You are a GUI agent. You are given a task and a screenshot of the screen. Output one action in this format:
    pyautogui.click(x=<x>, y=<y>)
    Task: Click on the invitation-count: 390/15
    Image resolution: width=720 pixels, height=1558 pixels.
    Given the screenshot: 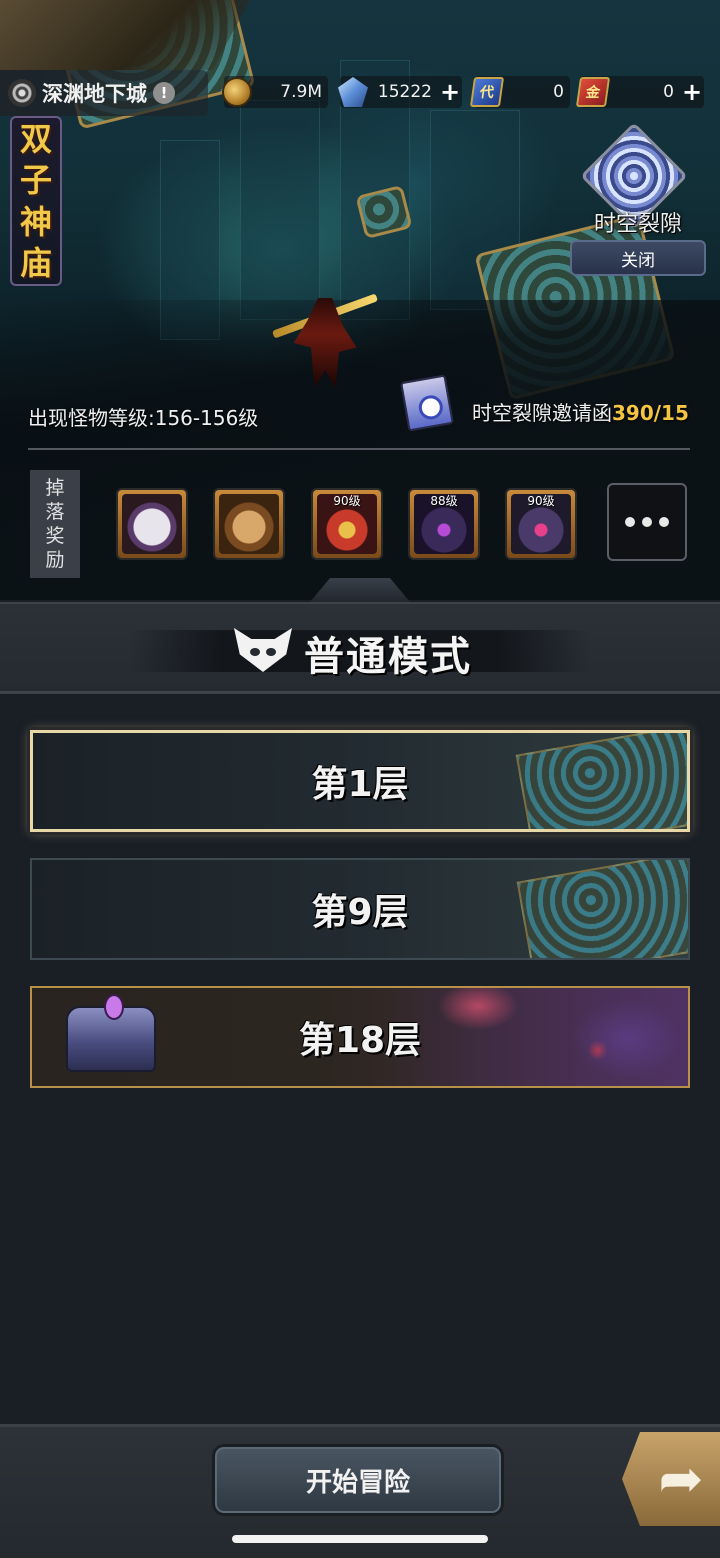 What is the action you would take?
    pyautogui.click(x=650, y=413)
    